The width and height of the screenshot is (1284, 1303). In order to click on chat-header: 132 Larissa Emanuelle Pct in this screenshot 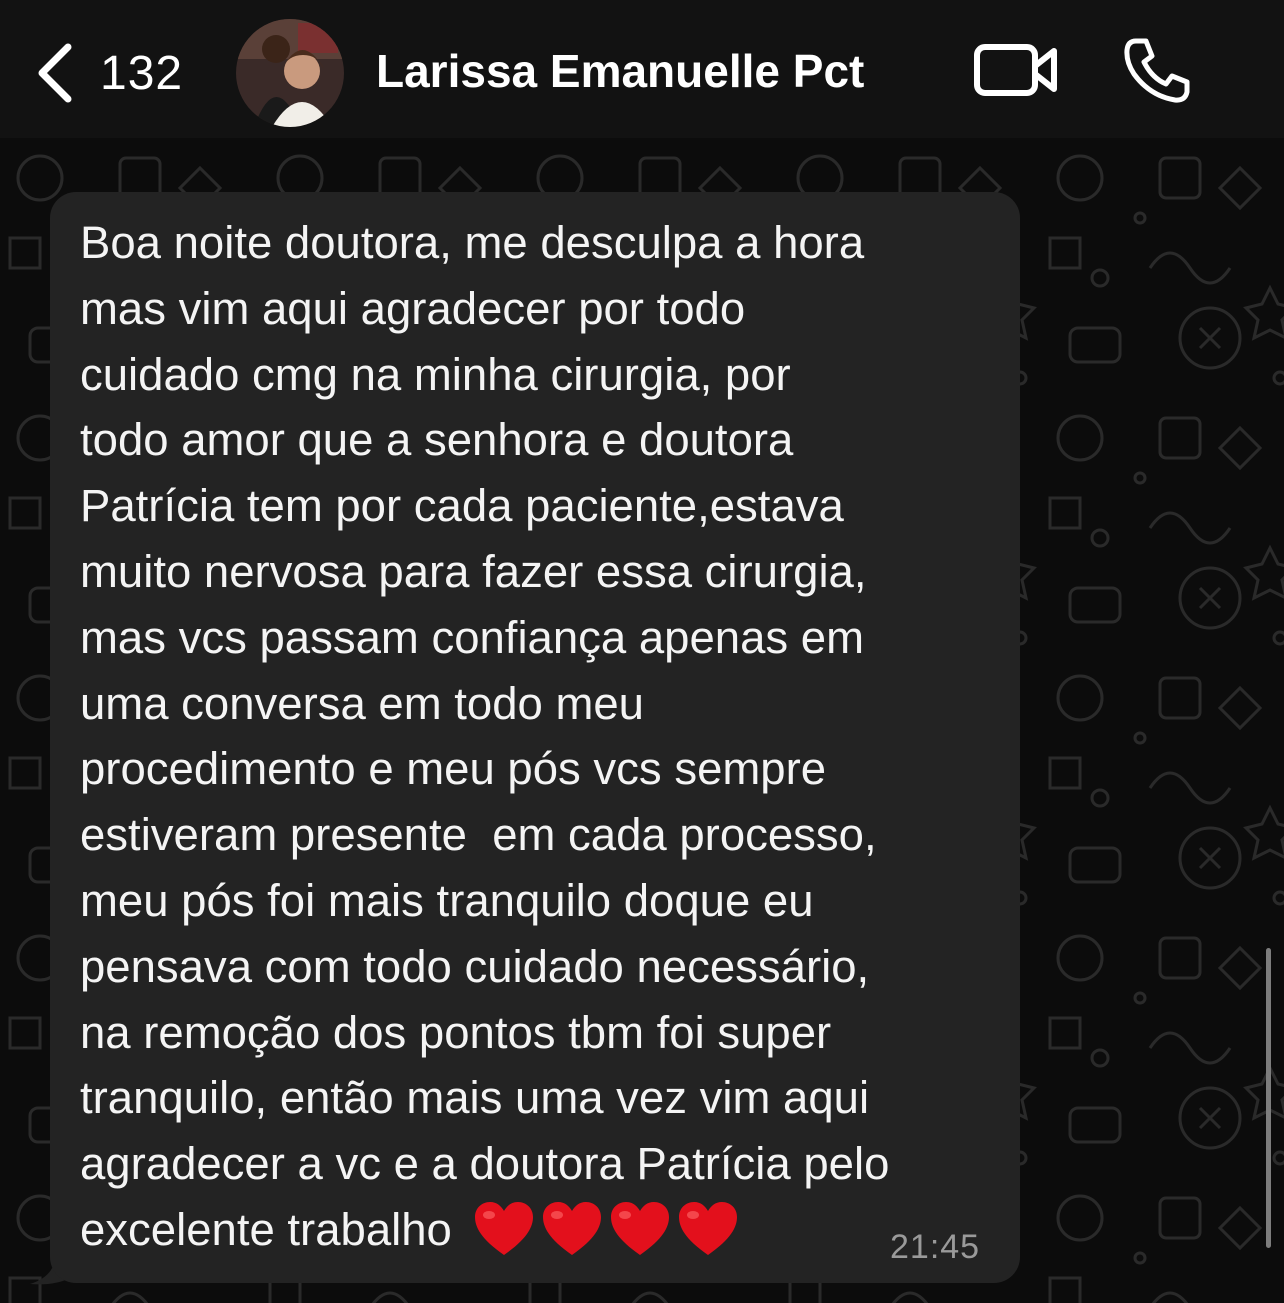, I will do `click(642, 69)`.